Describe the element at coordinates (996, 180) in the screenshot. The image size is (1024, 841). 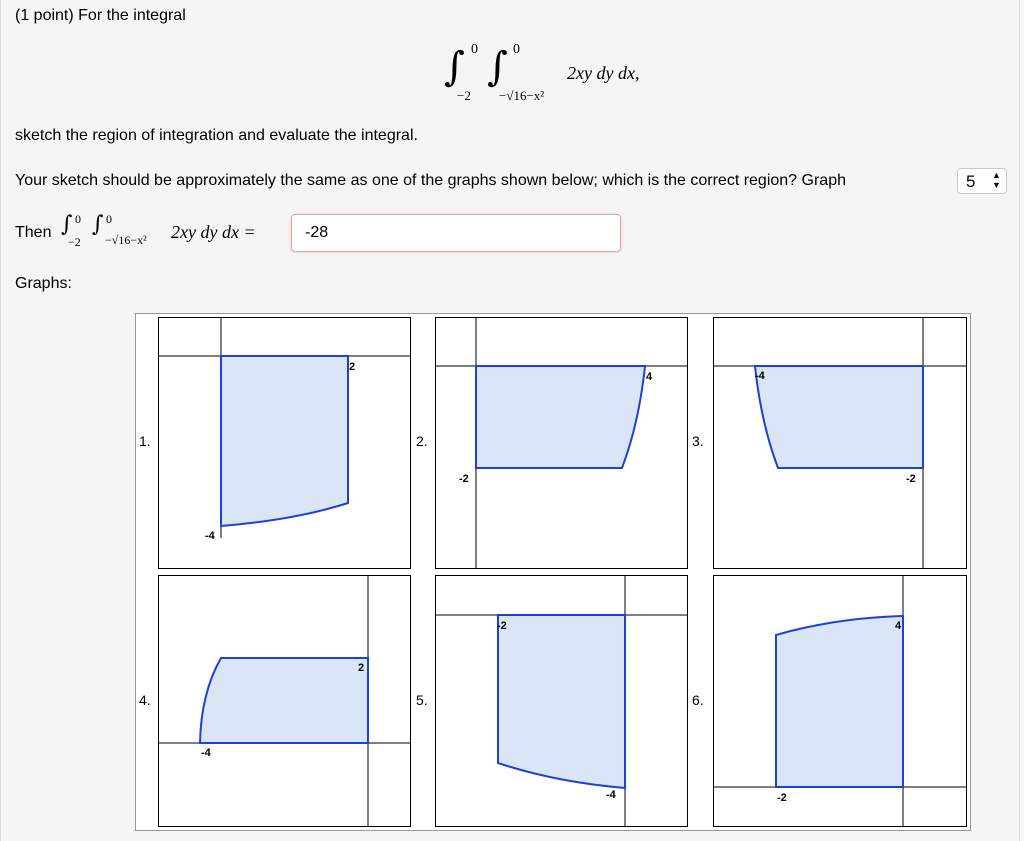
I see `up-down-arrows-icon: ▲ ▼` at that location.